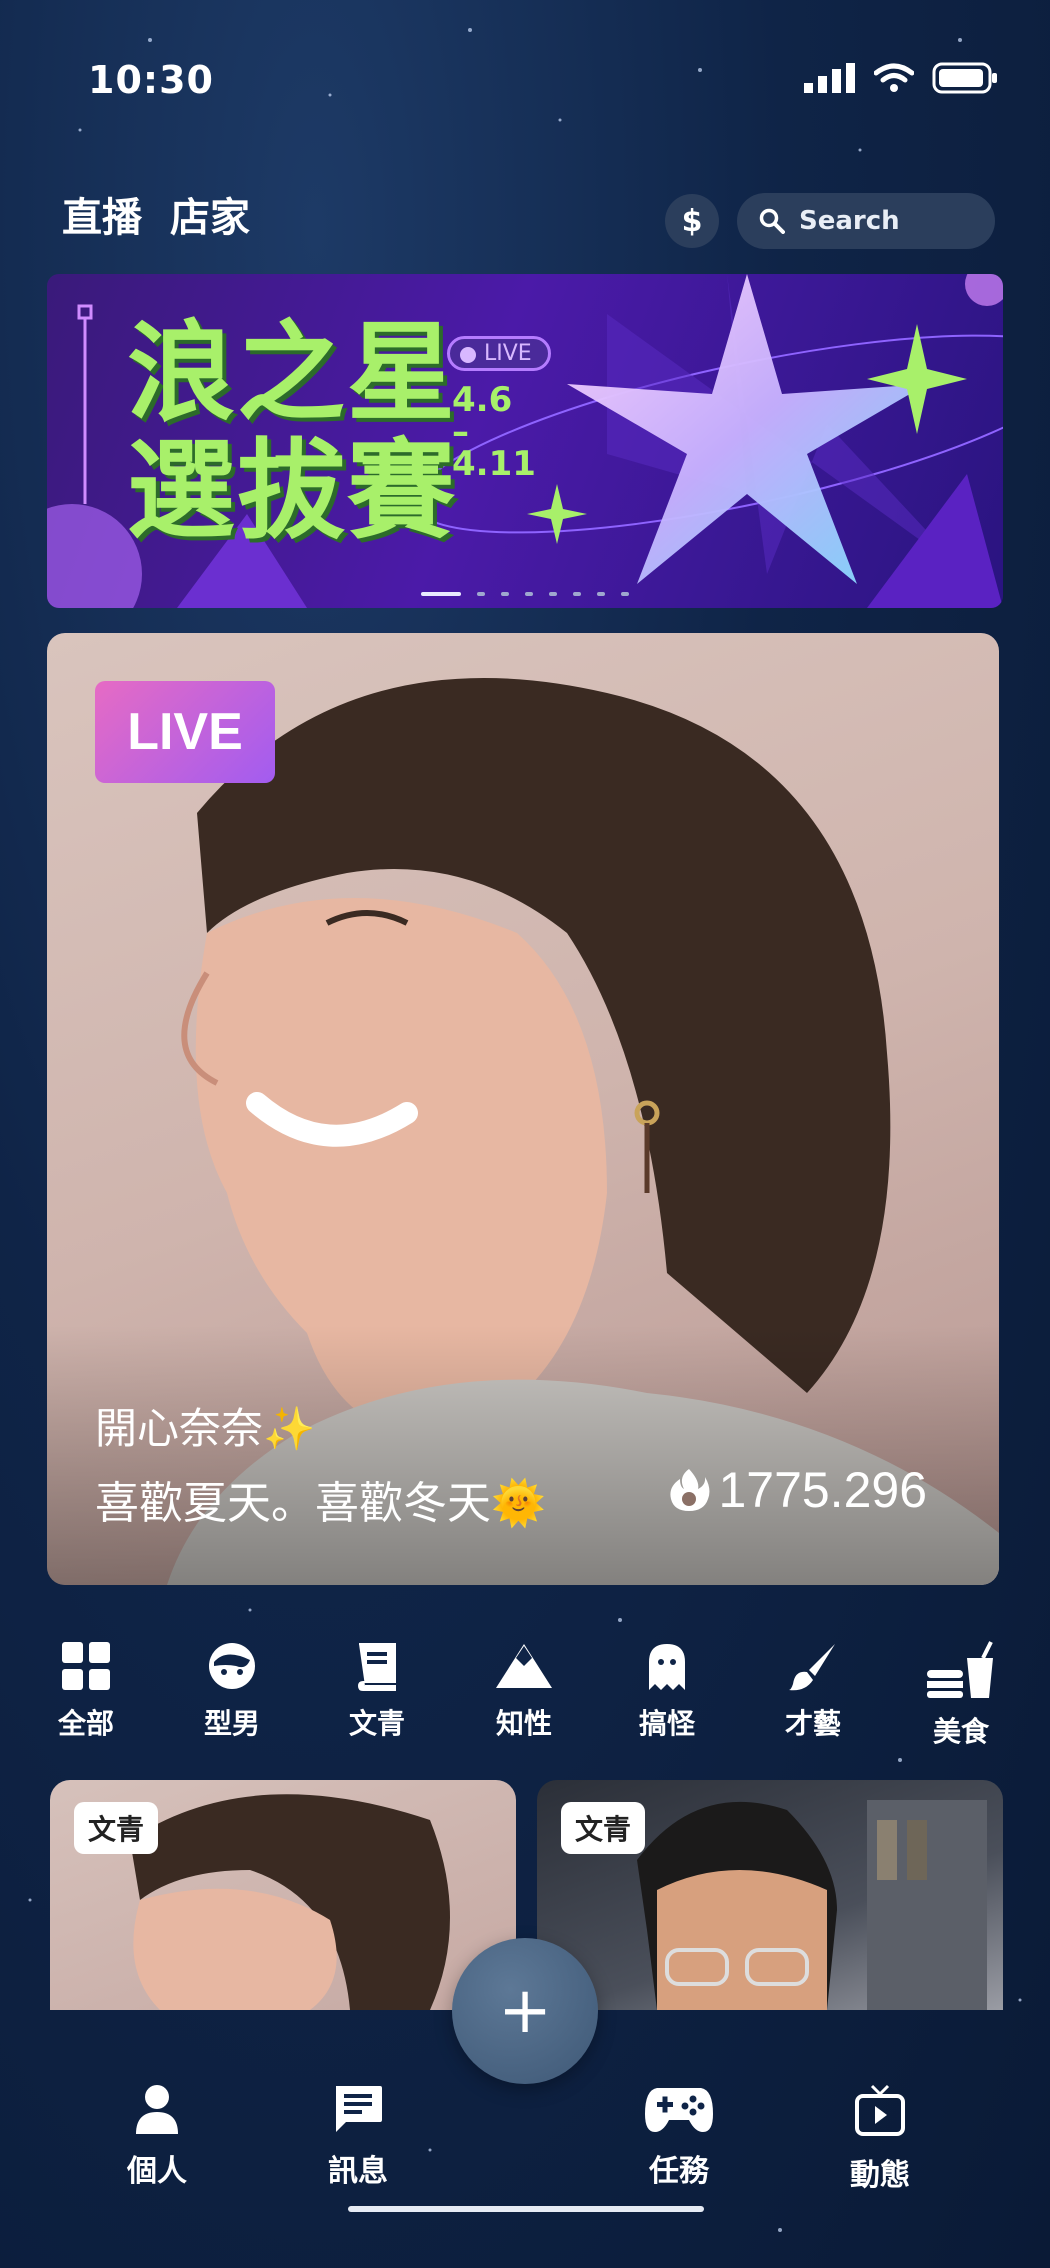 This screenshot has width=1050, height=2268. Describe the element at coordinates (679, 2110) in the screenshot. I see `gamepad-icon` at that location.